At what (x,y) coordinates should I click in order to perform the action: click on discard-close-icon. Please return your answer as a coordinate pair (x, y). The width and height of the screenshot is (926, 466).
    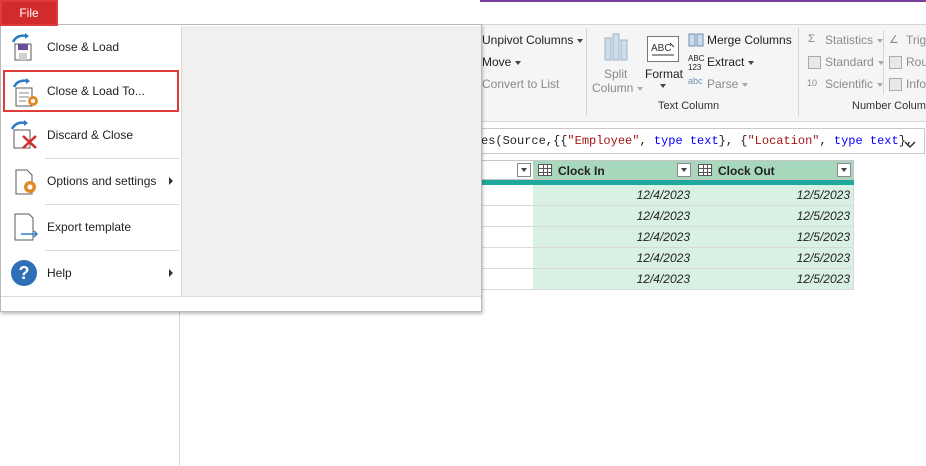
    Looking at the image, I should click on (24, 135).